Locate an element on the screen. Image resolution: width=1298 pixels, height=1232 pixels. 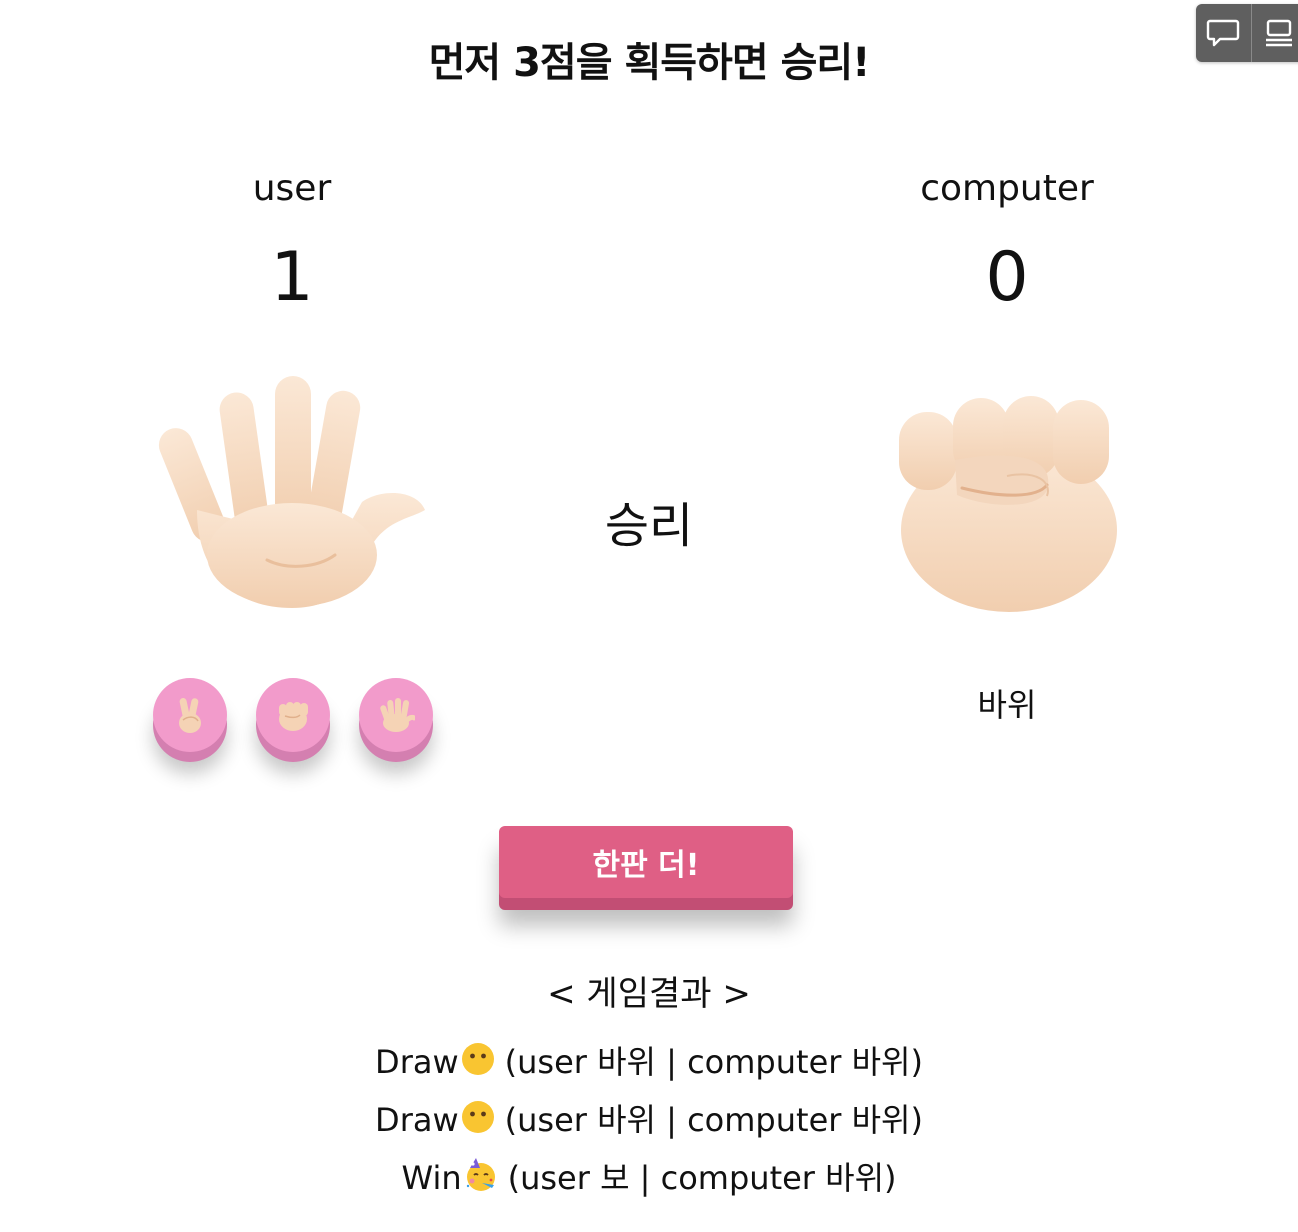
party-face-icon is located at coordinates (481, 1180).